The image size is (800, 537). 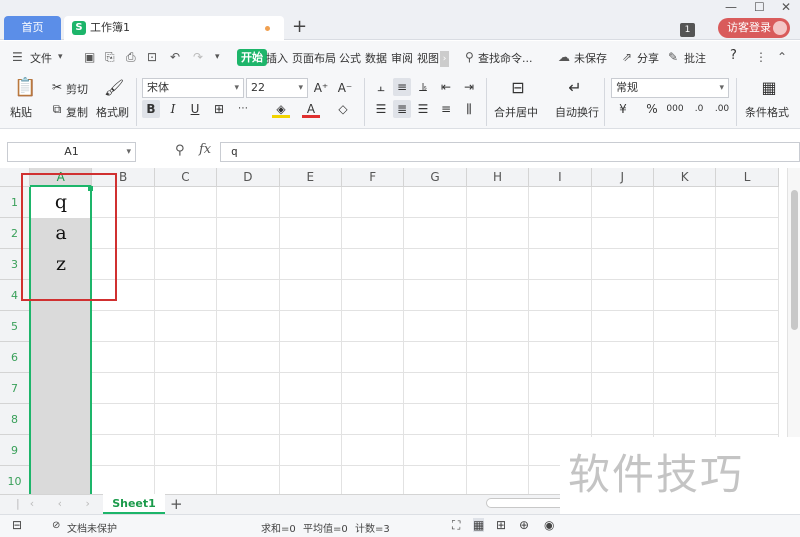 I want to click on hamburger-menu-icon: ☰, so click(x=17, y=57).